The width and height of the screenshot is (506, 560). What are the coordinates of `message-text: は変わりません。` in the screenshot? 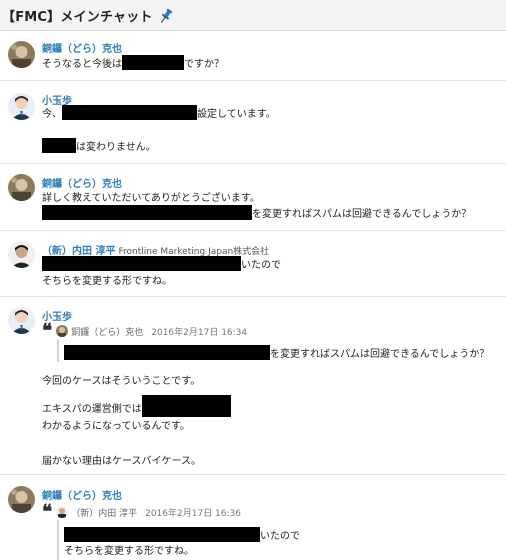 It's located at (116, 147).